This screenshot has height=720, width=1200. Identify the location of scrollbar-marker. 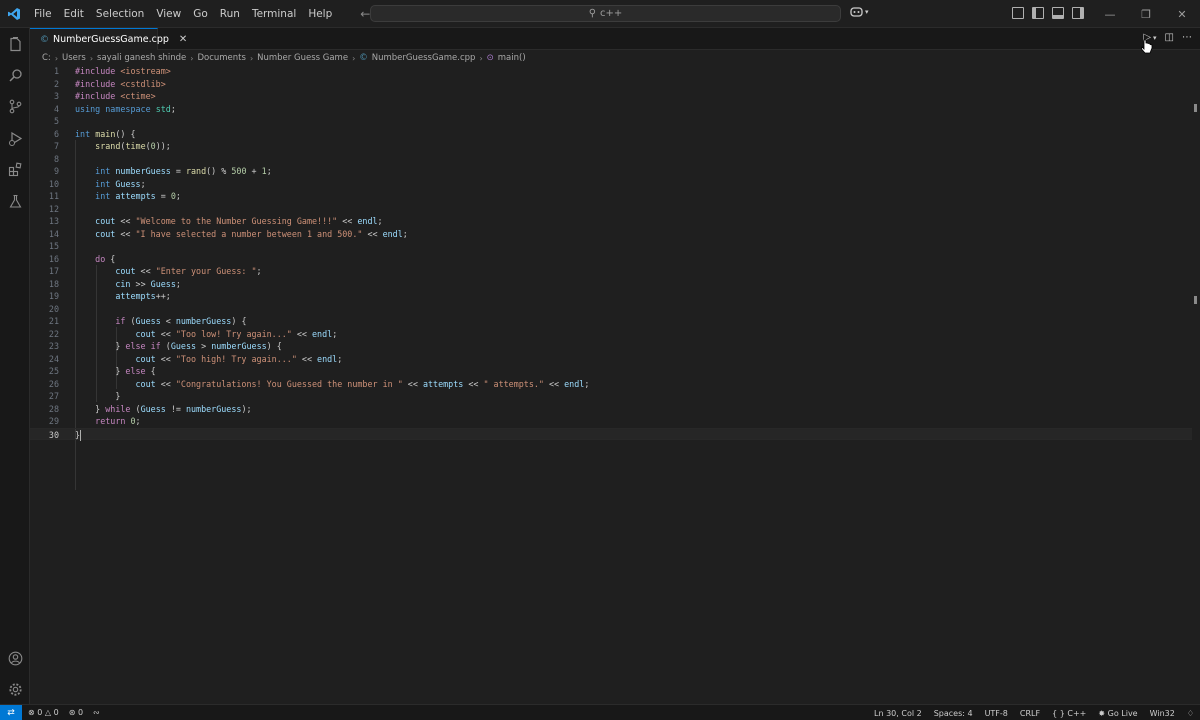
(1195, 300).